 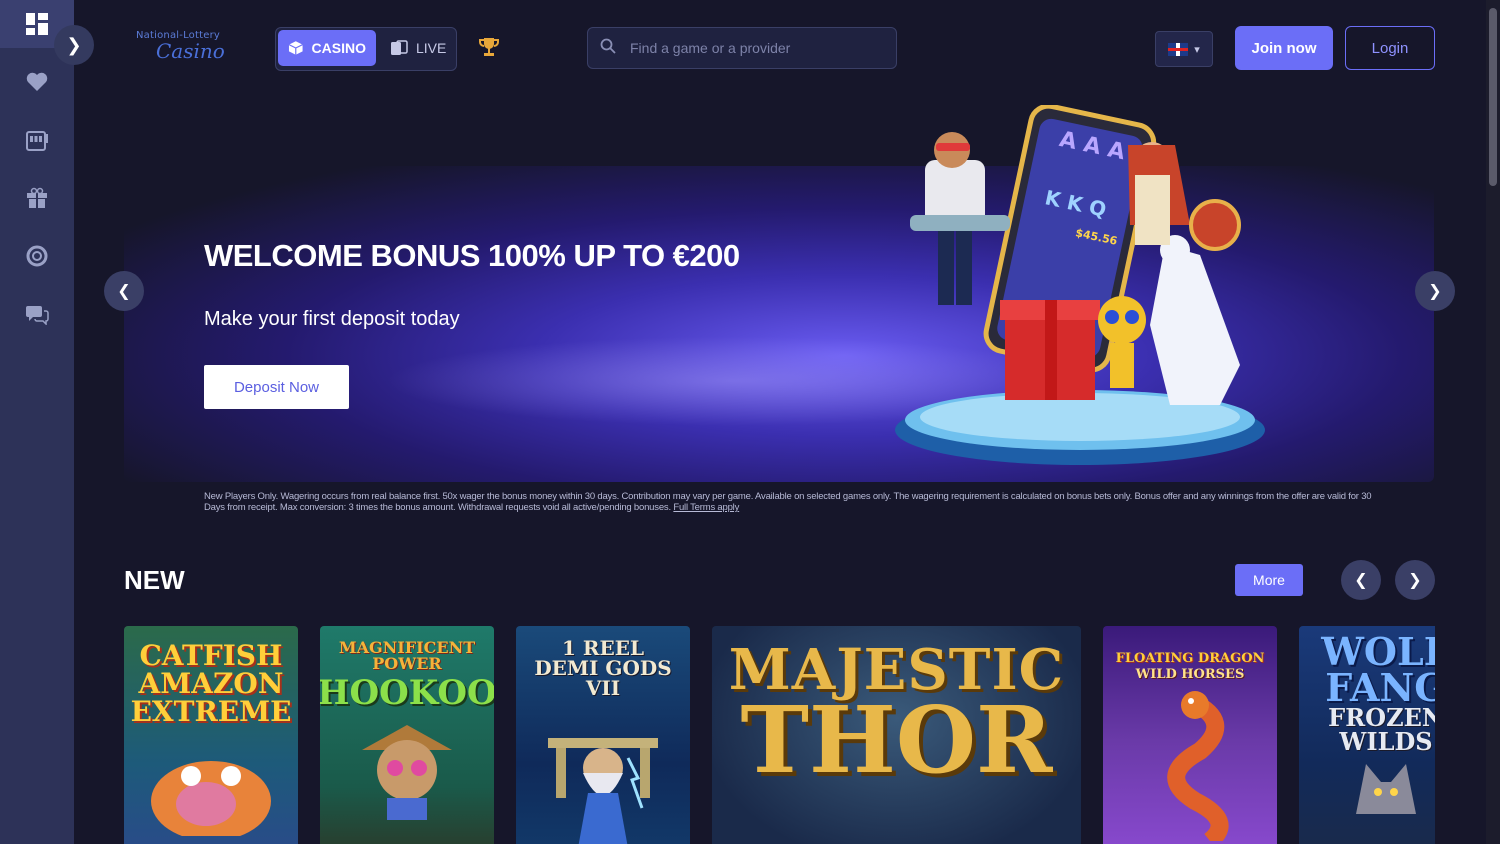 I want to click on game-tile: 1 REEL DEMI GODS VII, so click(x=603, y=735).